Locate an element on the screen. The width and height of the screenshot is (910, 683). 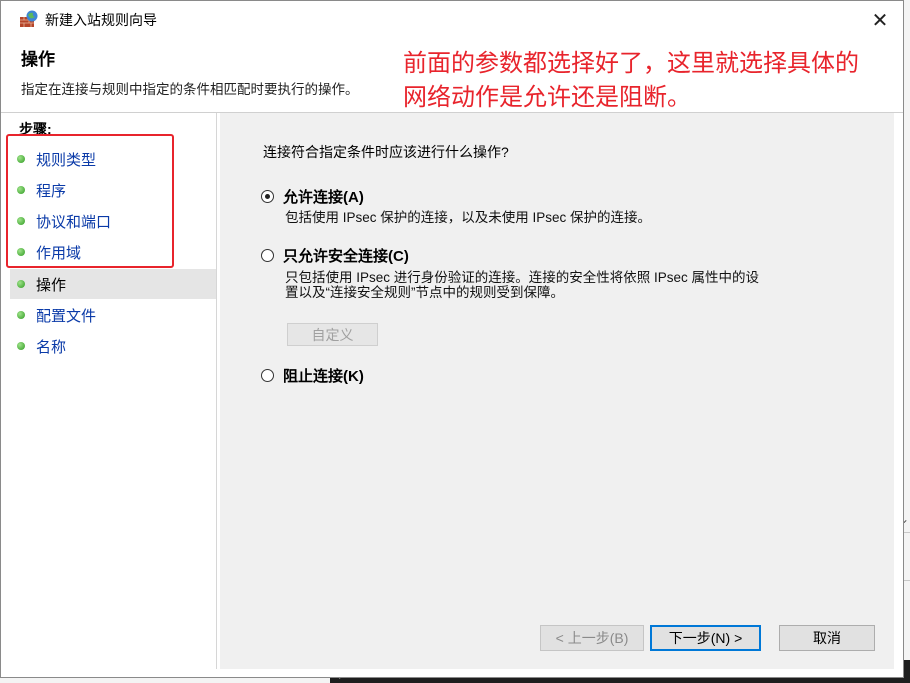
step-name: 名称 is located at coordinates (113, 346).